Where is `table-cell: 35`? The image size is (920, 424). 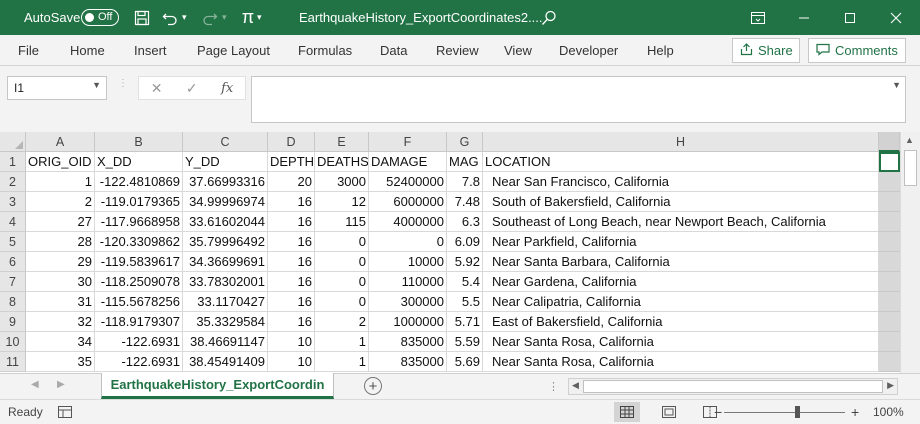
table-cell: 35 is located at coordinates (60, 362).